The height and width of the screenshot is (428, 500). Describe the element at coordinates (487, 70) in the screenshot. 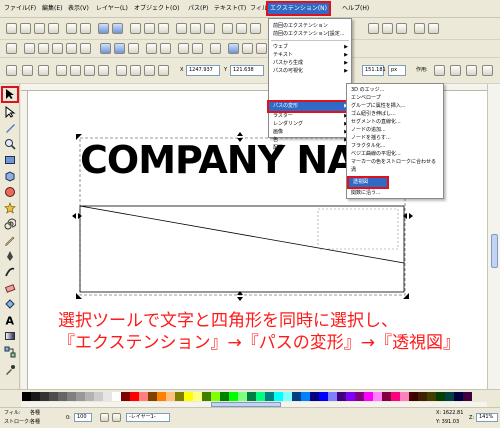

I see `transform-pattern-icon` at that location.